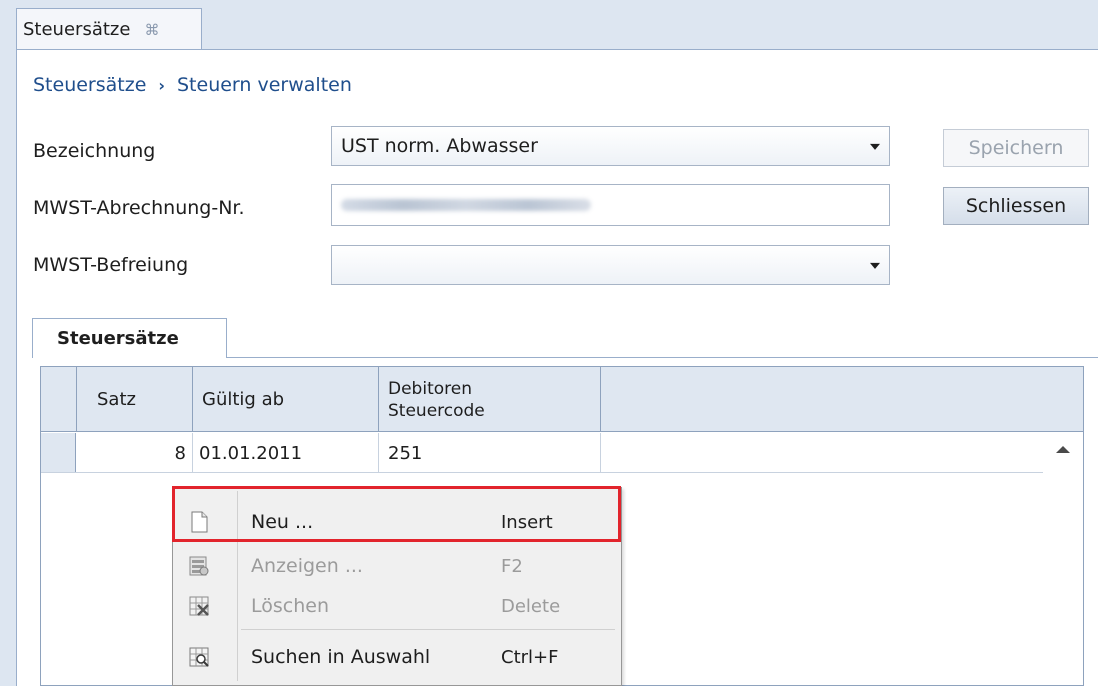  I want to click on bezeichnung-value: UST norm. Abwasser, so click(439, 146).